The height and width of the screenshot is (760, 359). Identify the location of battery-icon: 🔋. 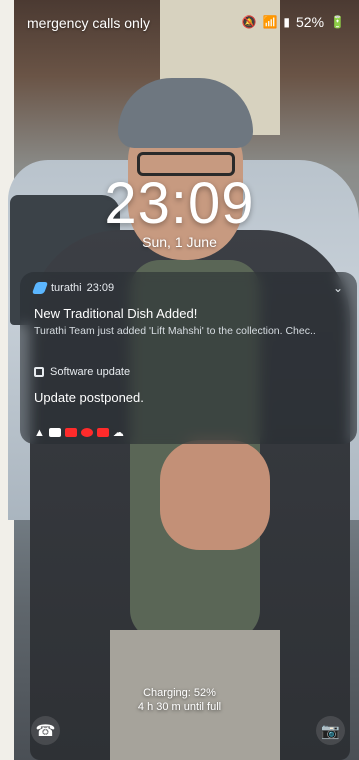
(337, 22).